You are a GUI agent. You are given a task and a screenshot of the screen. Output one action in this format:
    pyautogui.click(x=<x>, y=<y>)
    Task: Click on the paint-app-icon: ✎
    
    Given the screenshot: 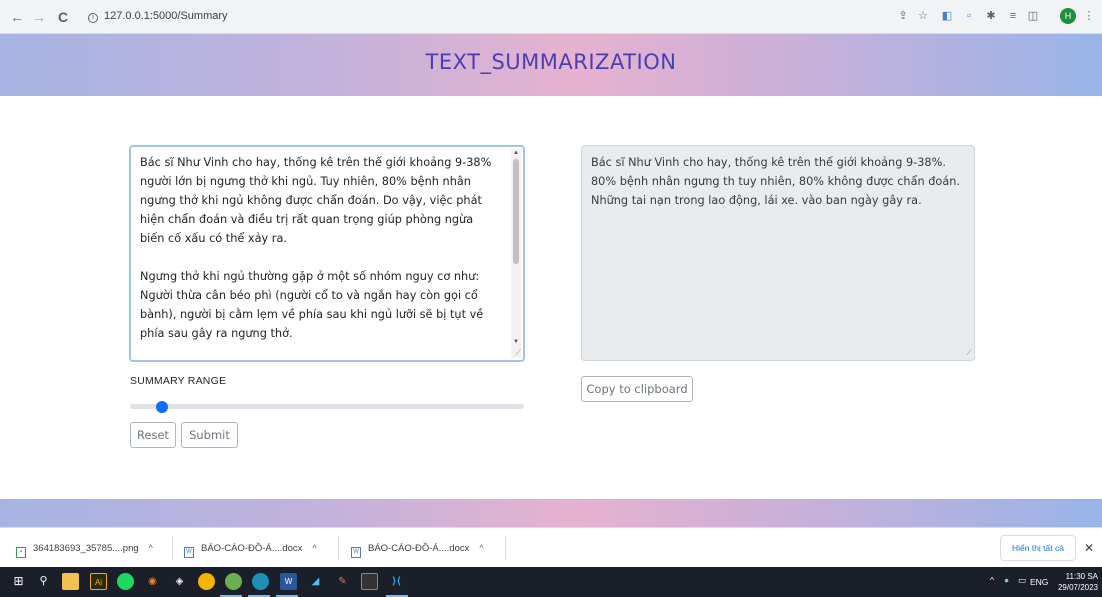 What is the action you would take?
    pyautogui.click(x=342, y=581)
    